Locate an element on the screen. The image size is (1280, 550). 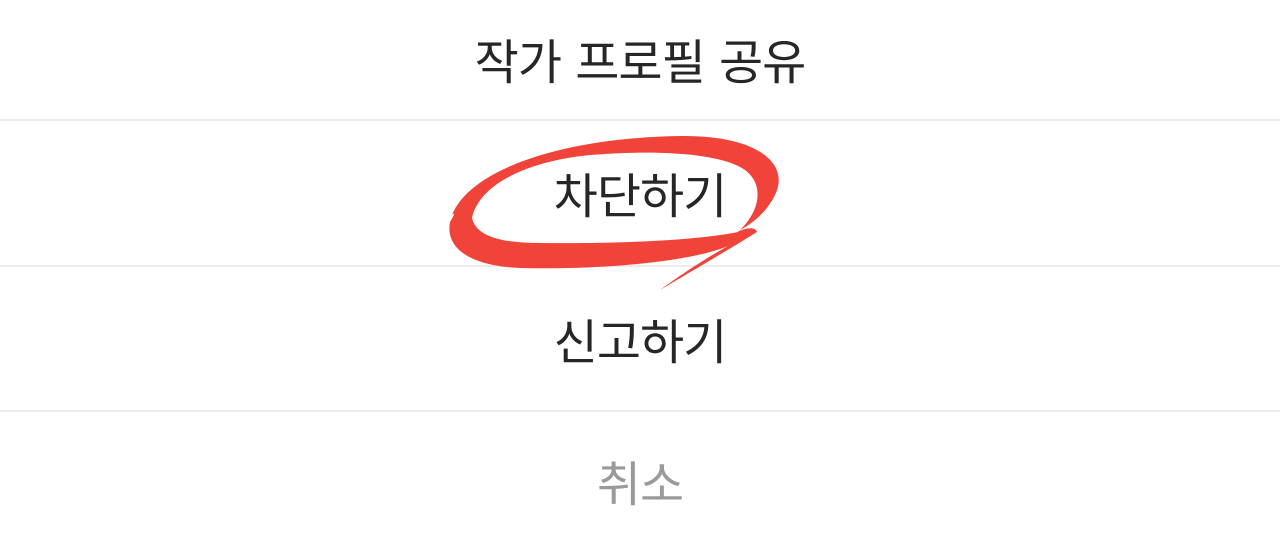
cancel-label: 취소 is located at coordinates (640, 484).